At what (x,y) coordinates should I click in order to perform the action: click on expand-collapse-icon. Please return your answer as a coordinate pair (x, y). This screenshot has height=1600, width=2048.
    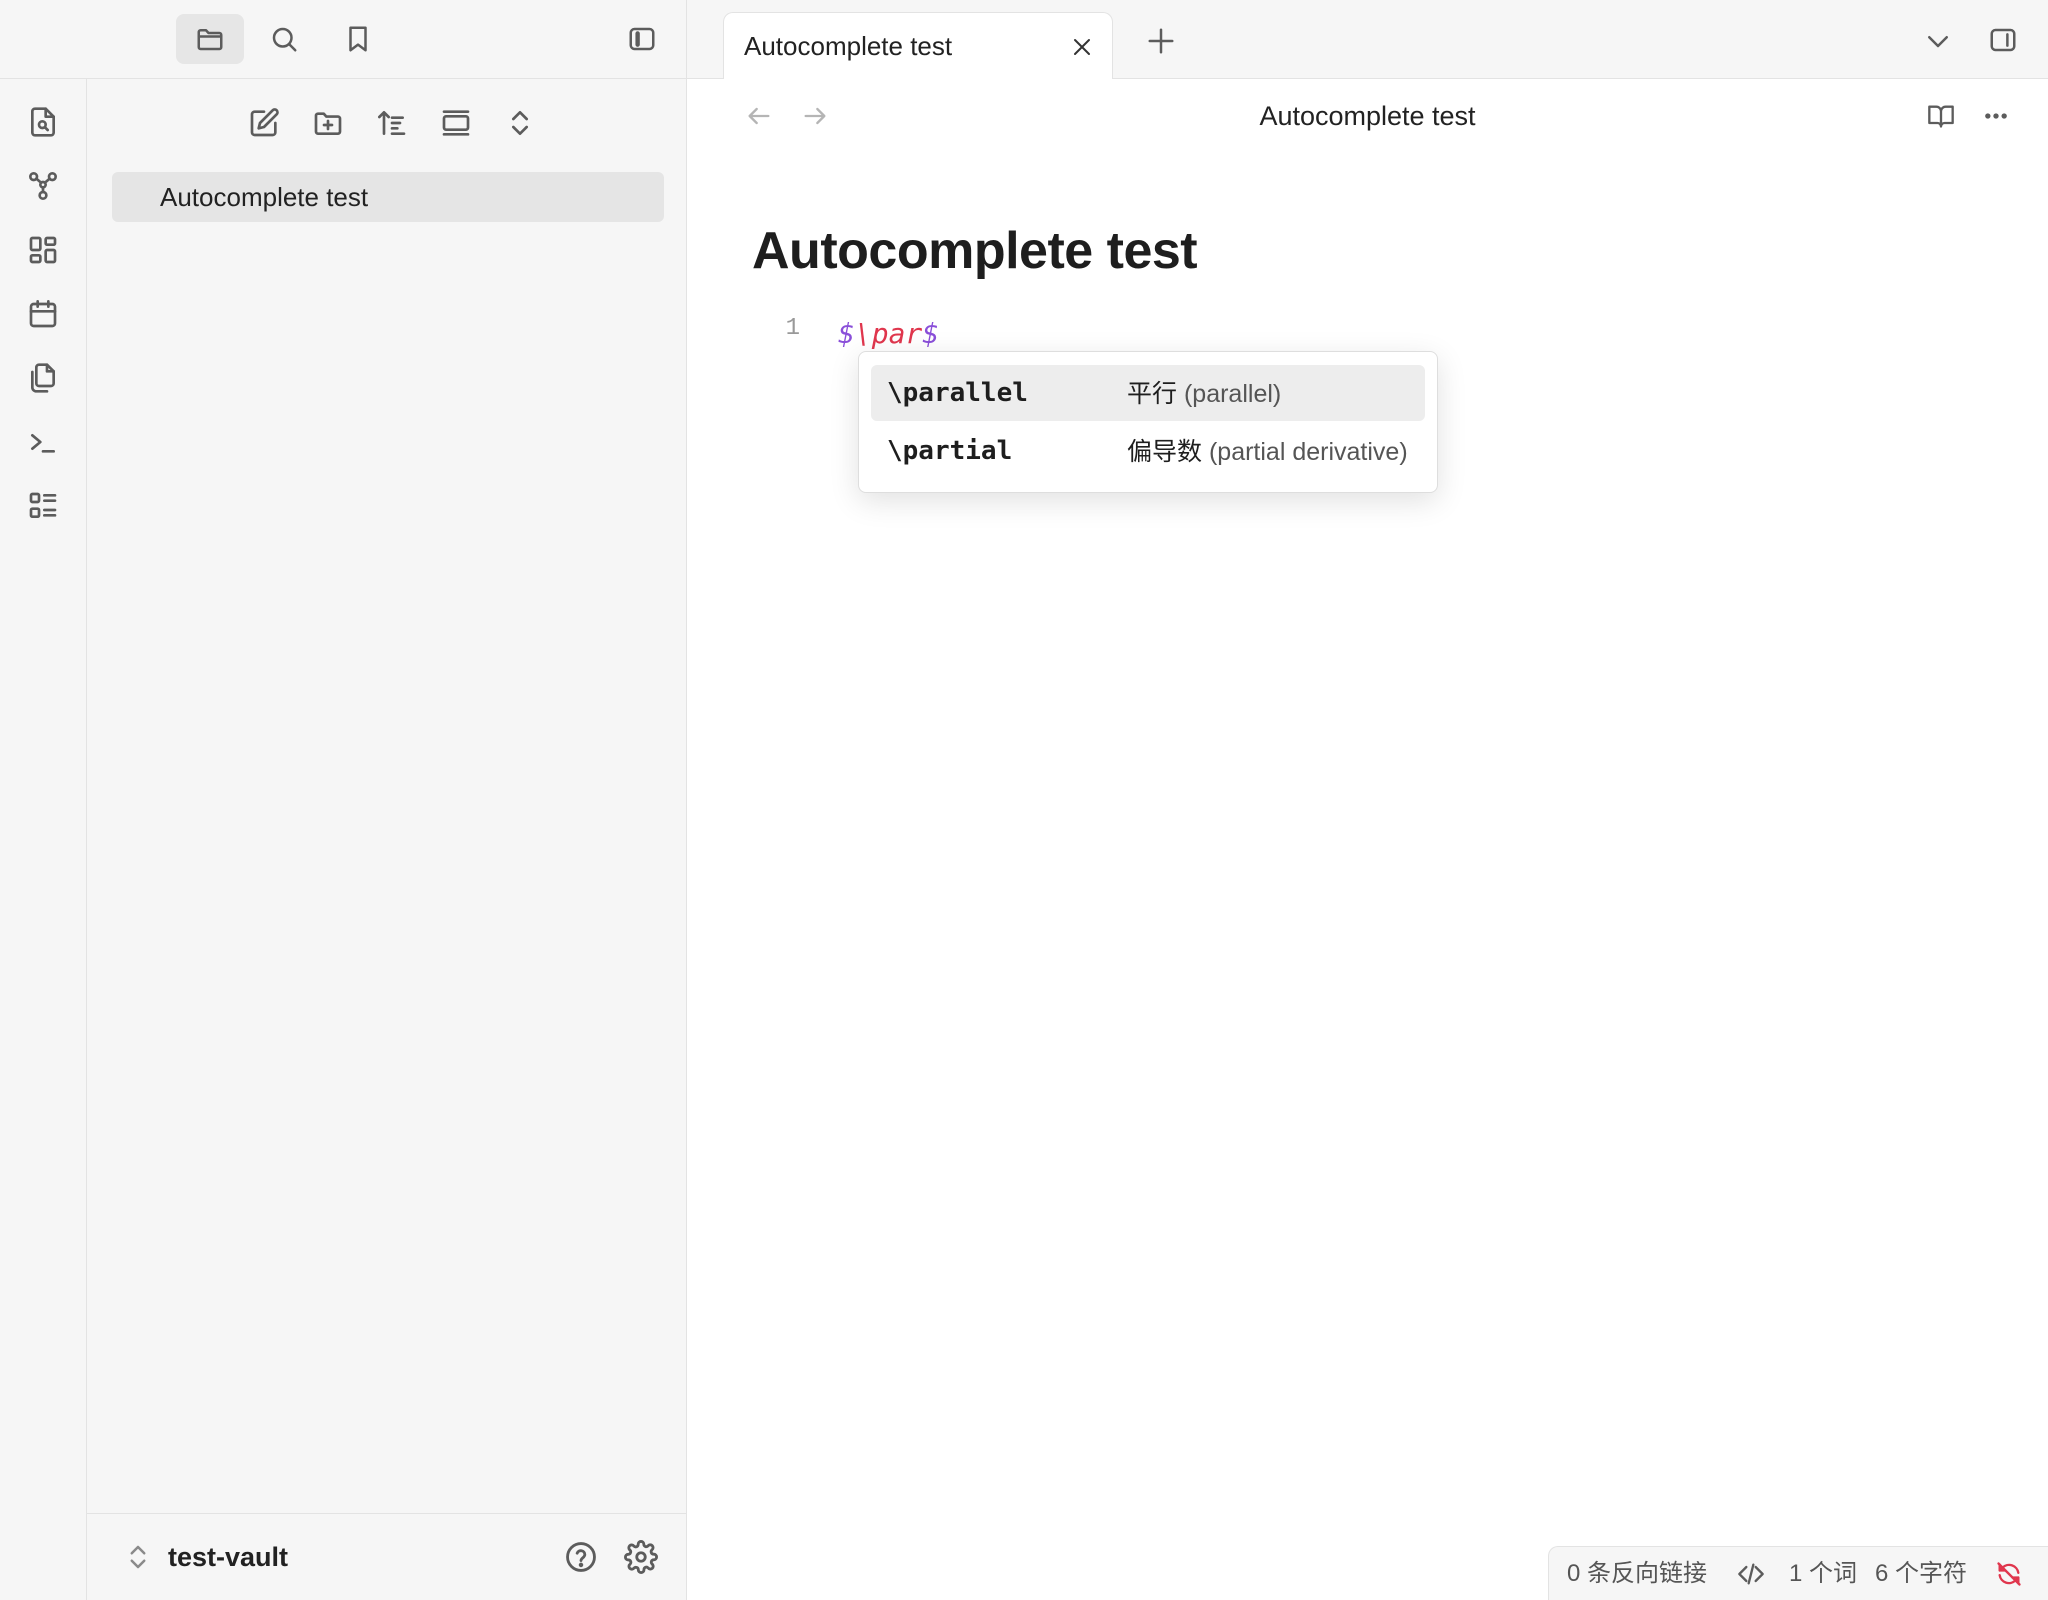
    Looking at the image, I should click on (520, 123).